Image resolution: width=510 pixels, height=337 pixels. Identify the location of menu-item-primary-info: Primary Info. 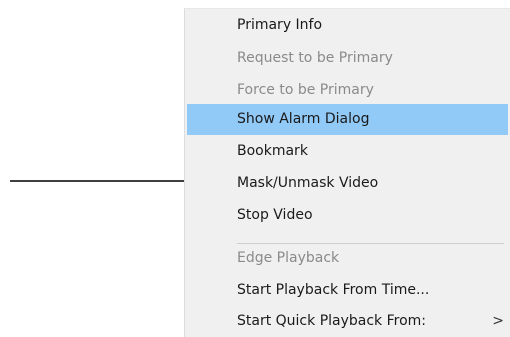
(347, 25).